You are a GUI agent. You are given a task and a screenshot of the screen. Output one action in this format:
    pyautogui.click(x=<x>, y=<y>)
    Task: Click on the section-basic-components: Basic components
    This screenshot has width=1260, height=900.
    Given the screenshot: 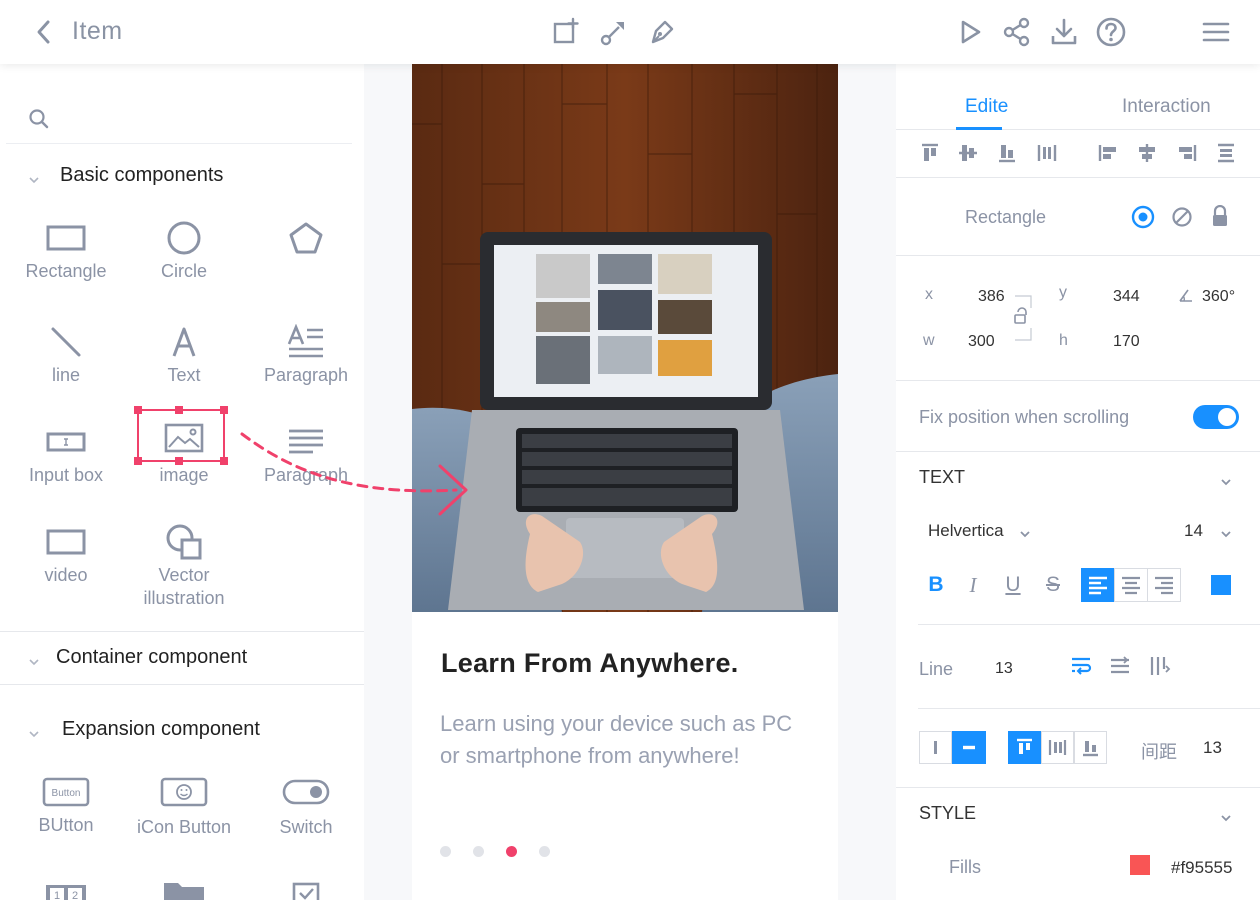 What is the action you would take?
    pyautogui.click(x=182, y=176)
    